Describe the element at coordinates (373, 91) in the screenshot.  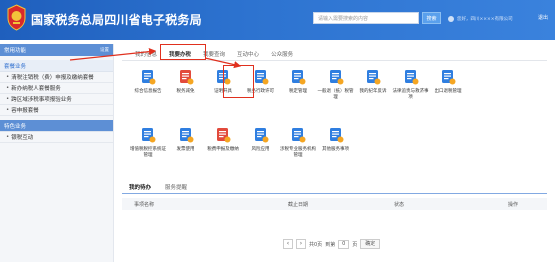
I see `service-label: 我的纪年反诉` at that location.